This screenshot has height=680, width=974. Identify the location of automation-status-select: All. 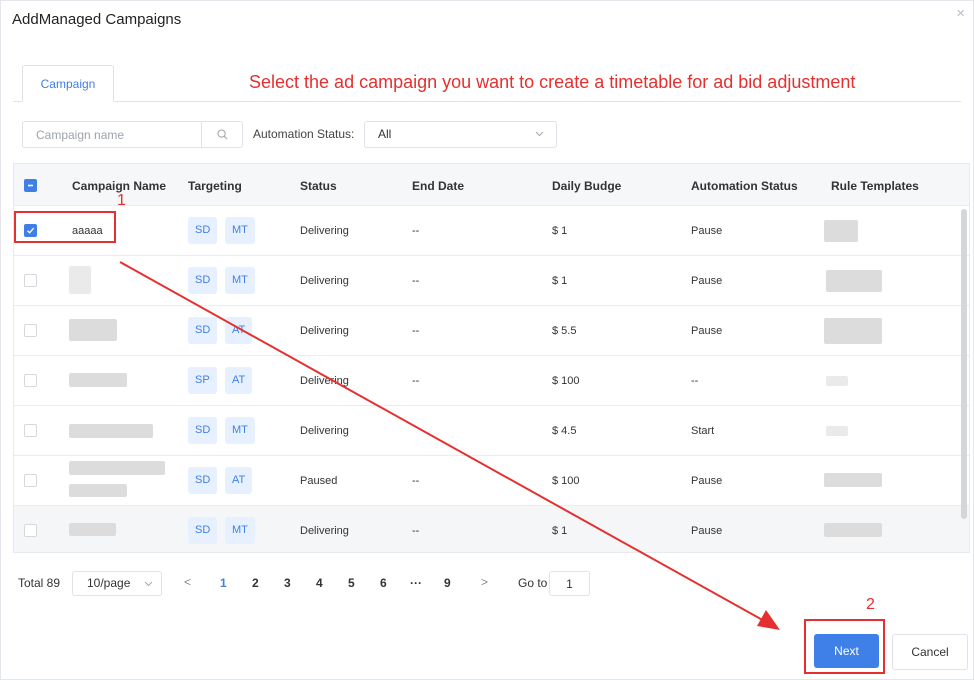
(460, 134).